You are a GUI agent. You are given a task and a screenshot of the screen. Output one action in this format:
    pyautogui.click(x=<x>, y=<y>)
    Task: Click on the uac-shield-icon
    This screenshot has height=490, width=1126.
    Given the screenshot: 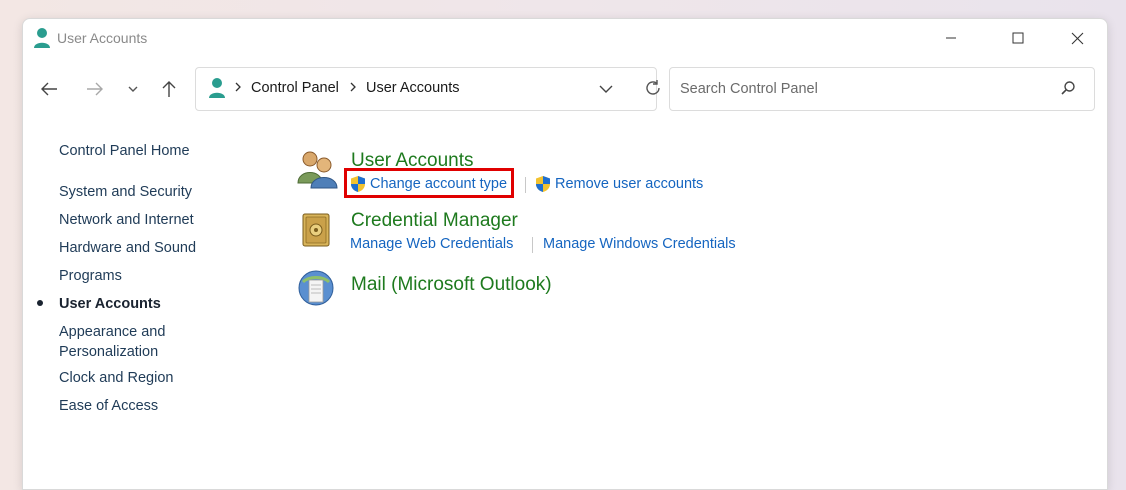 What is the action you would take?
    pyautogui.click(x=543, y=184)
    